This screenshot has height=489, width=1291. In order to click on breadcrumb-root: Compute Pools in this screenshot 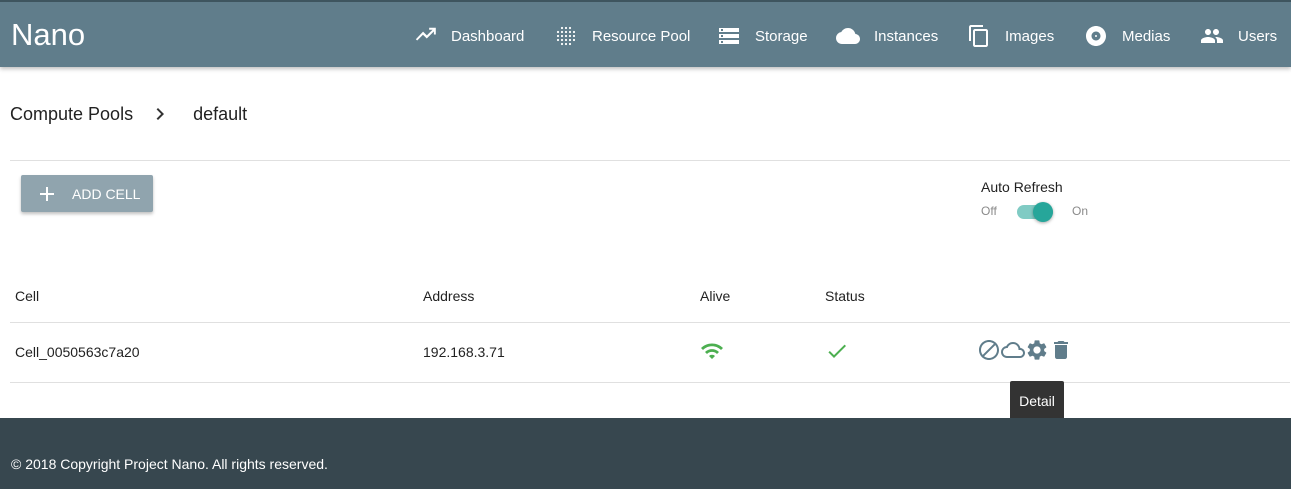, I will do `click(71, 114)`.